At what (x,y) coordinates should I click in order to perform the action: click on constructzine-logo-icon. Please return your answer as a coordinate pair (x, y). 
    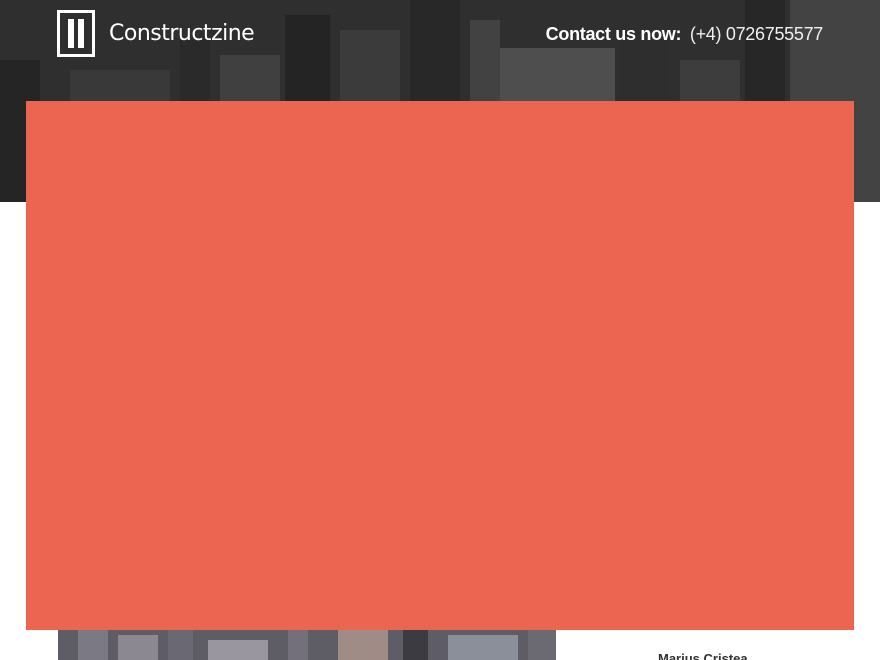
    Looking at the image, I should click on (76, 33).